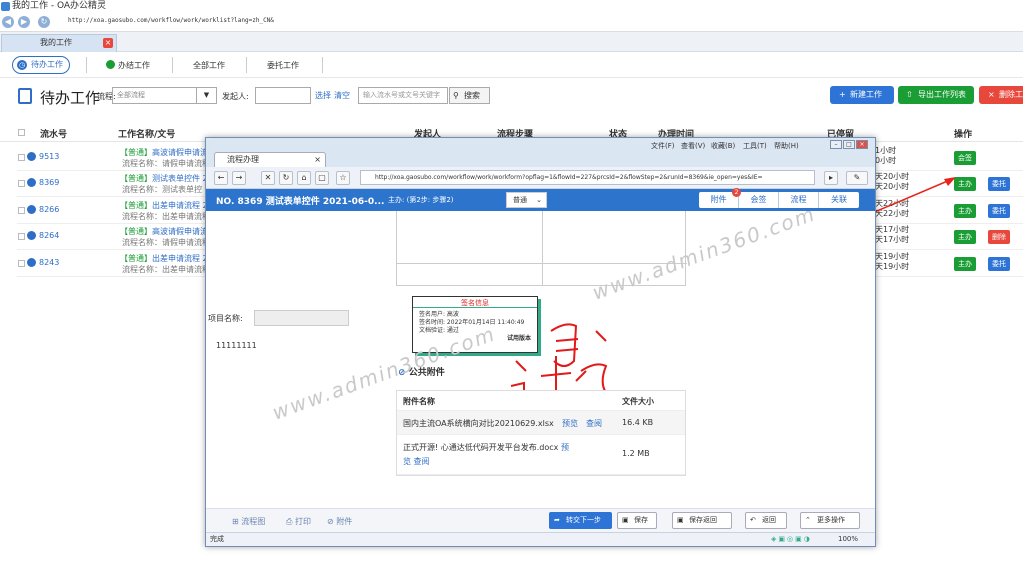 Image resolution: width=1023 pixels, height=562 pixels. I want to click on menu-favorites: 收藏(B), so click(723, 146).